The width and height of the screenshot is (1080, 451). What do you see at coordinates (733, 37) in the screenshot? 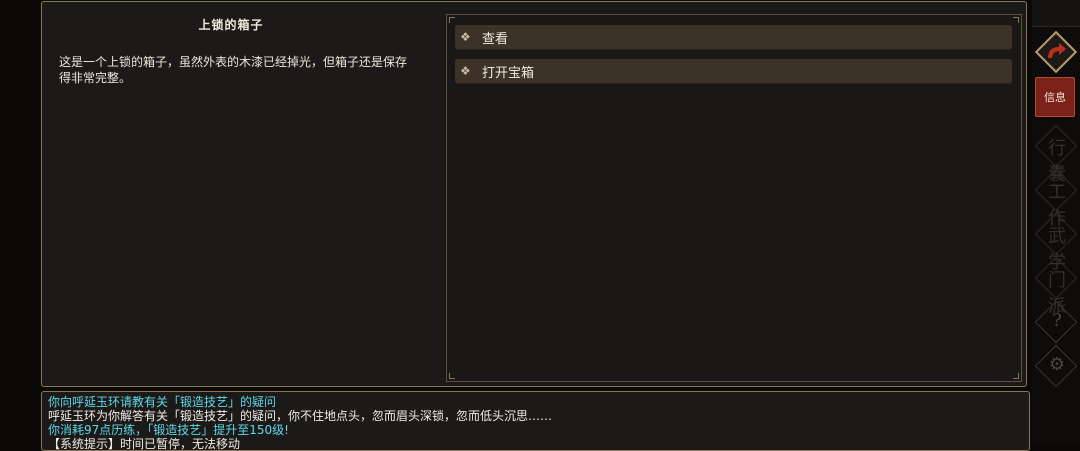
I see `view-option-button: ❖ 查看` at bounding box center [733, 37].